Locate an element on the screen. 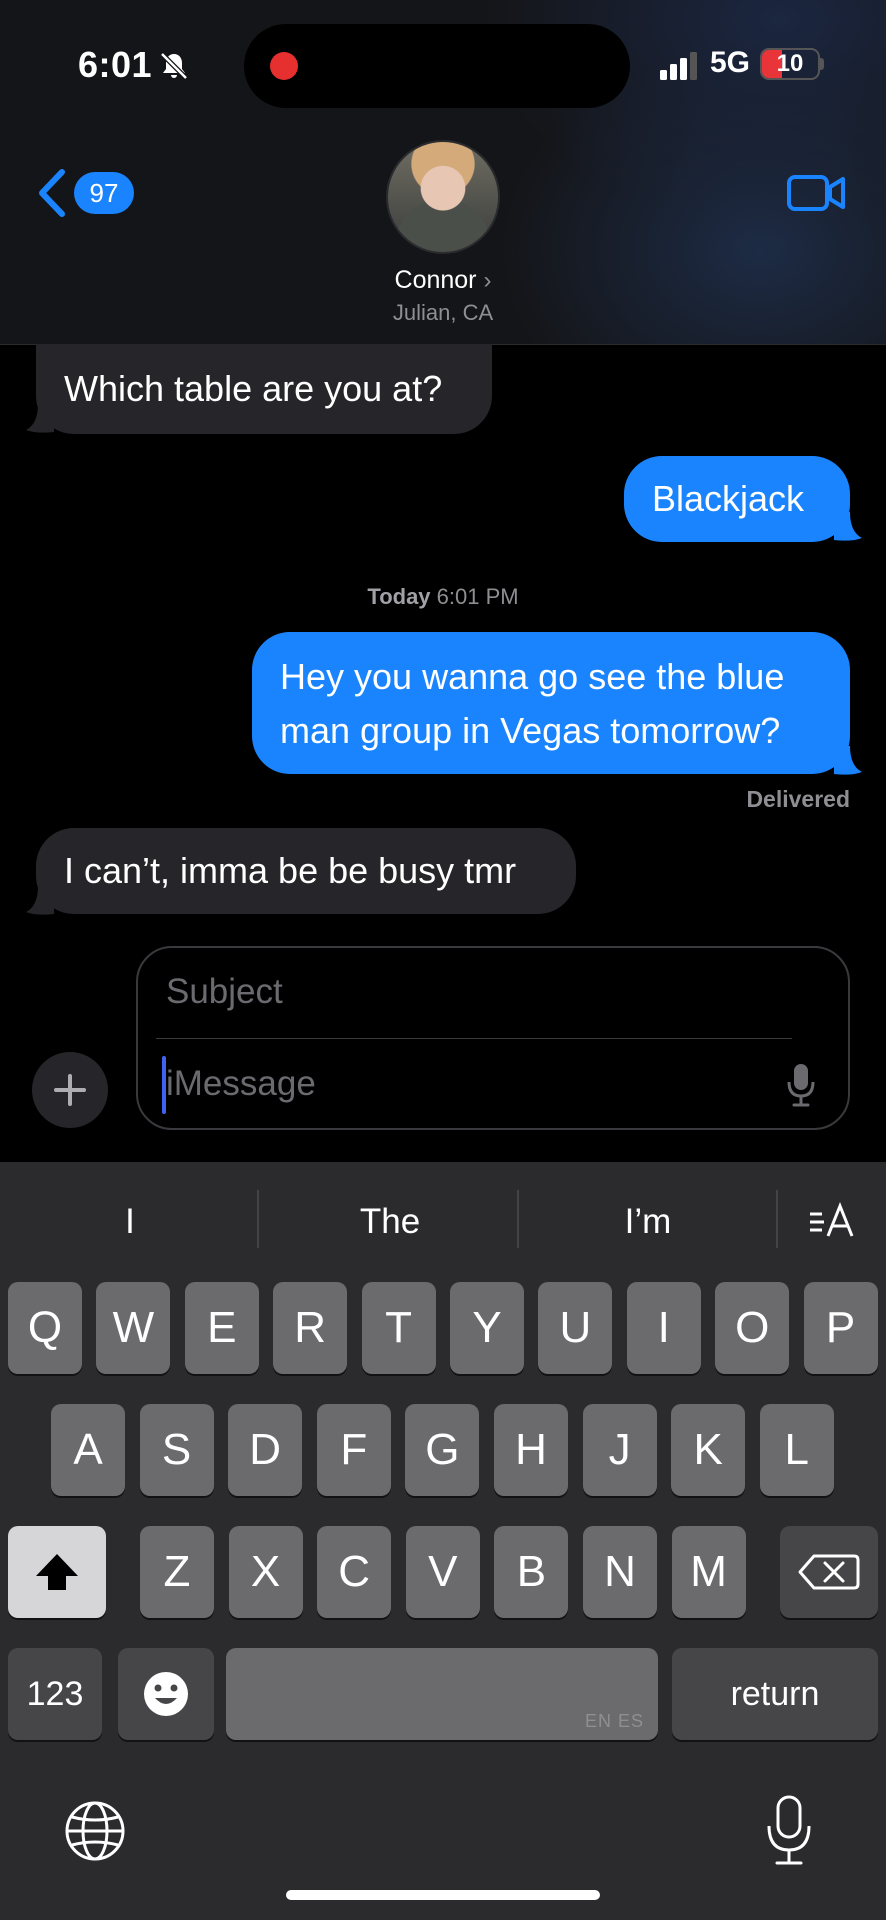 This screenshot has width=886, height=1920. timestamp-day: Today is located at coordinates (399, 596).